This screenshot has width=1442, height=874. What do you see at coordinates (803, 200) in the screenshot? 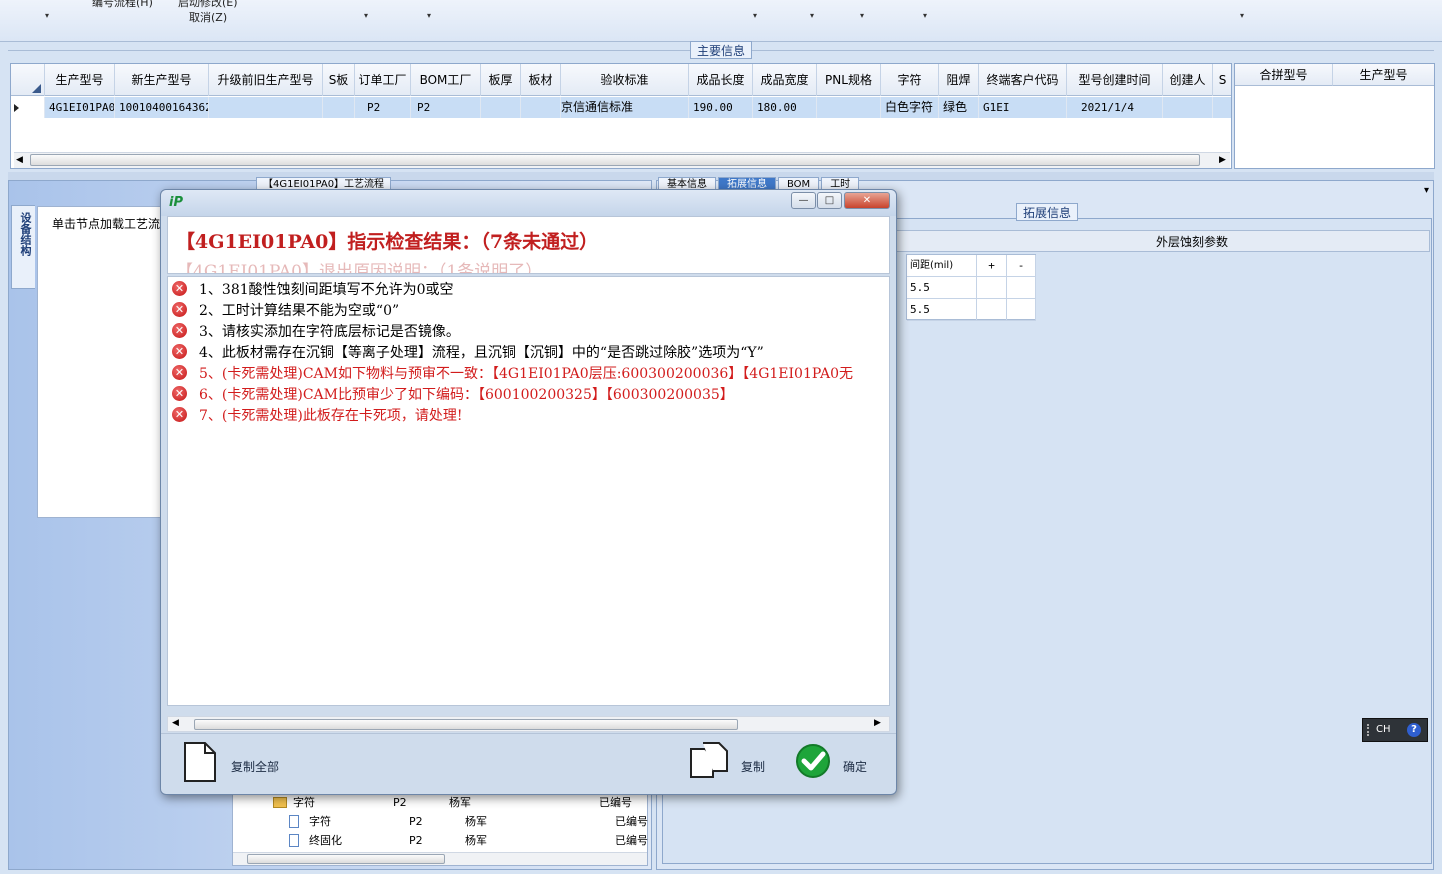
I see `minimize-button: —` at bounding box center [803, 200].